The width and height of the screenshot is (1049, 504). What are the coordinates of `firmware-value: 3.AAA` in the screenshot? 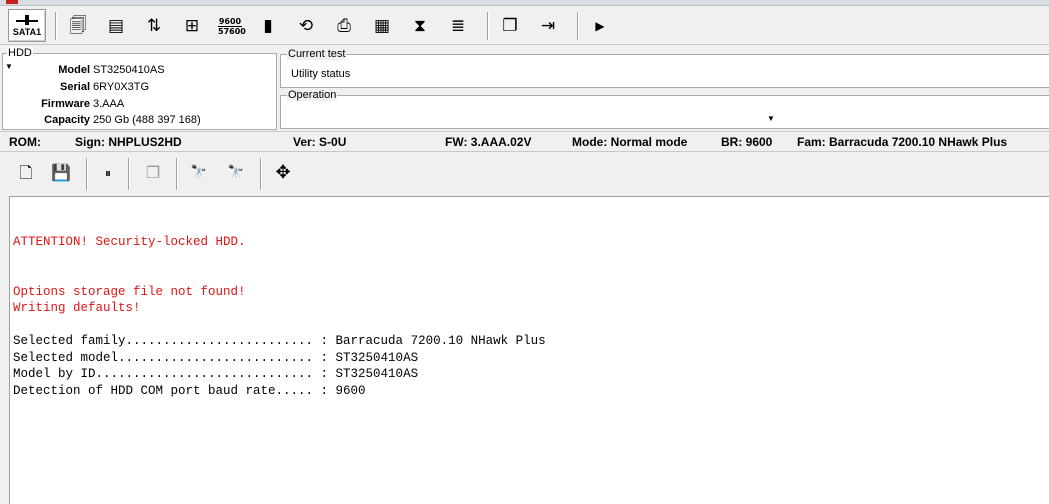 It's located at (109, 104).